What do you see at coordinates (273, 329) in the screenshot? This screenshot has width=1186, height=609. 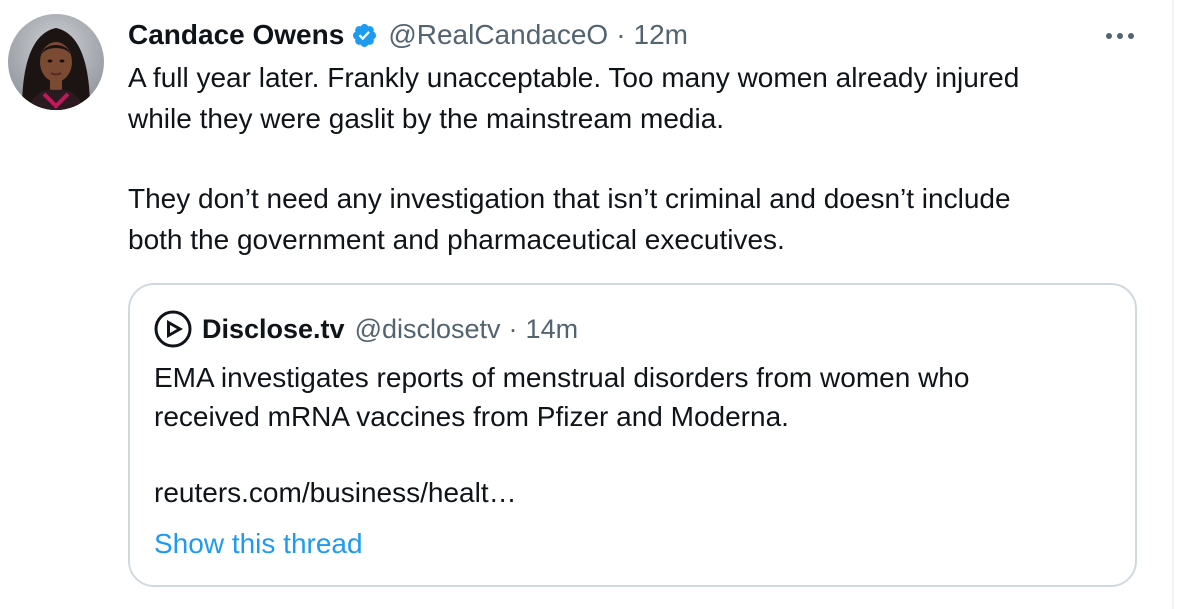 I see `quote-author-name: Disclose.tv` at bounding box center [273, 329].